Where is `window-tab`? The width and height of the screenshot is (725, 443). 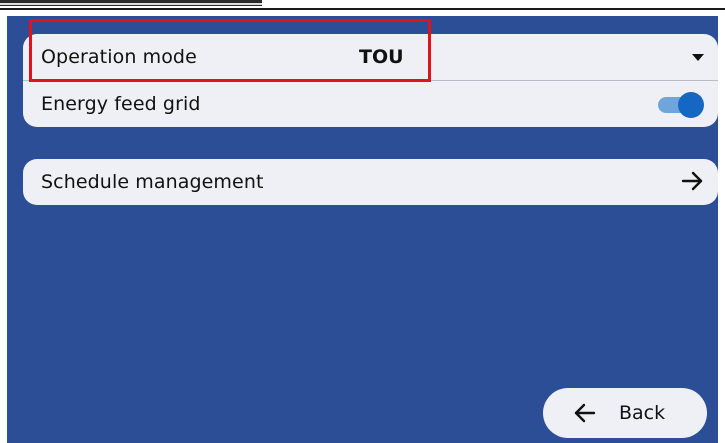 window-tab is located at coordinates (131, 3).